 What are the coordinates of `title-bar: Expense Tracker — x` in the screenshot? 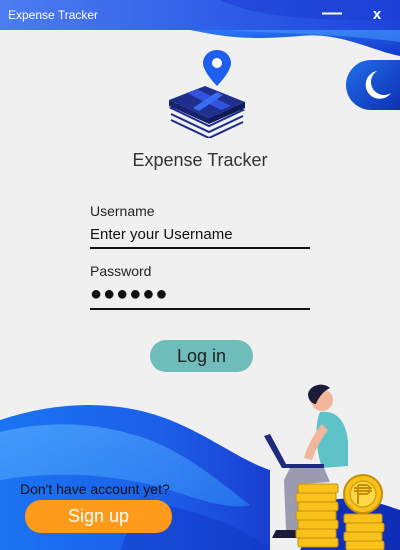 It's located at (200, 15).